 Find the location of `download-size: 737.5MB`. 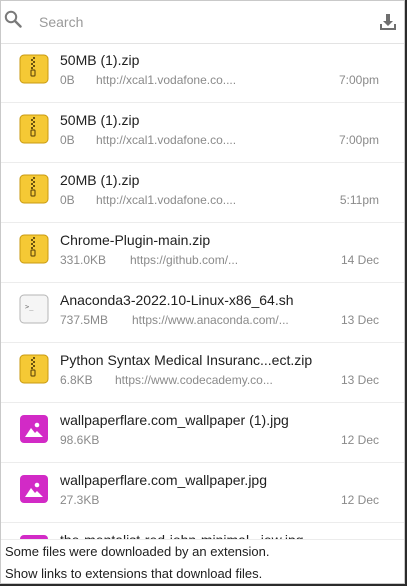

download-size: 737.5MB is located at coordinates (84, 320).